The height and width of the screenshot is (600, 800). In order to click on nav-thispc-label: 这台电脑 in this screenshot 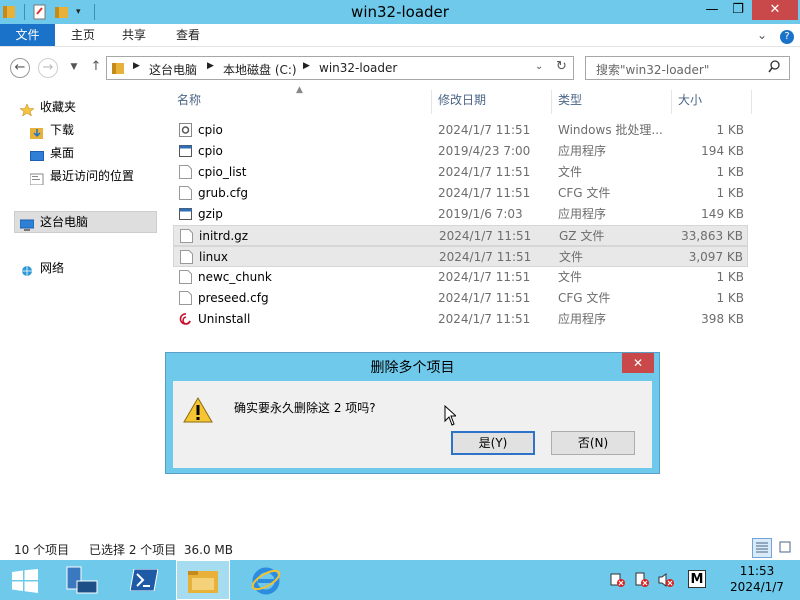, I will do `click(64, 222)`.